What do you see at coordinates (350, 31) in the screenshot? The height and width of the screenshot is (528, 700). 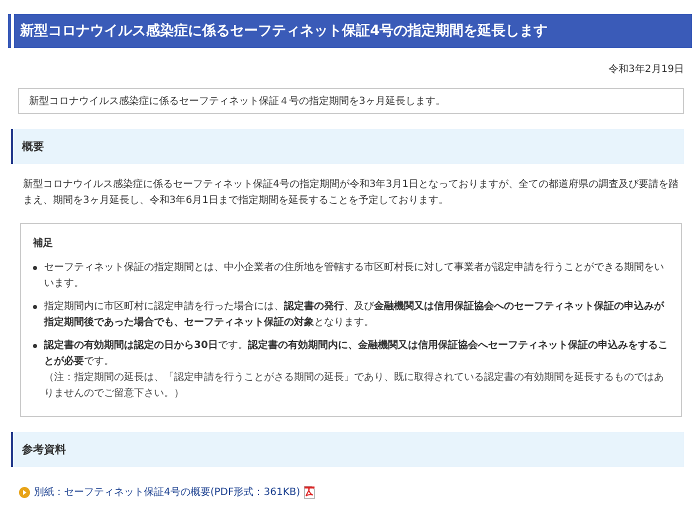 I see `page-title: 新型コロナウイルス感染症に係るセーフティネット保証4号の指定期間を延長します` at bounding box center [350, 31].